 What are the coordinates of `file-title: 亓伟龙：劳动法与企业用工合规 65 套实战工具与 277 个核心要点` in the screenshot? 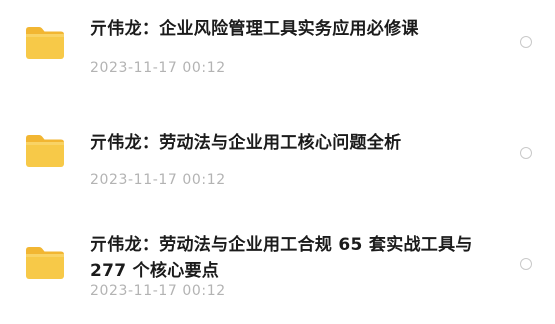 It's located at (281, 258).